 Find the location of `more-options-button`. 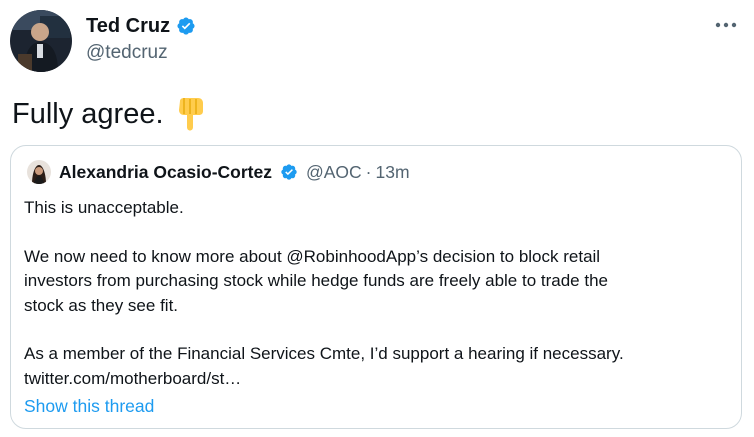

more-options-button is located at coordinates (726, 25).